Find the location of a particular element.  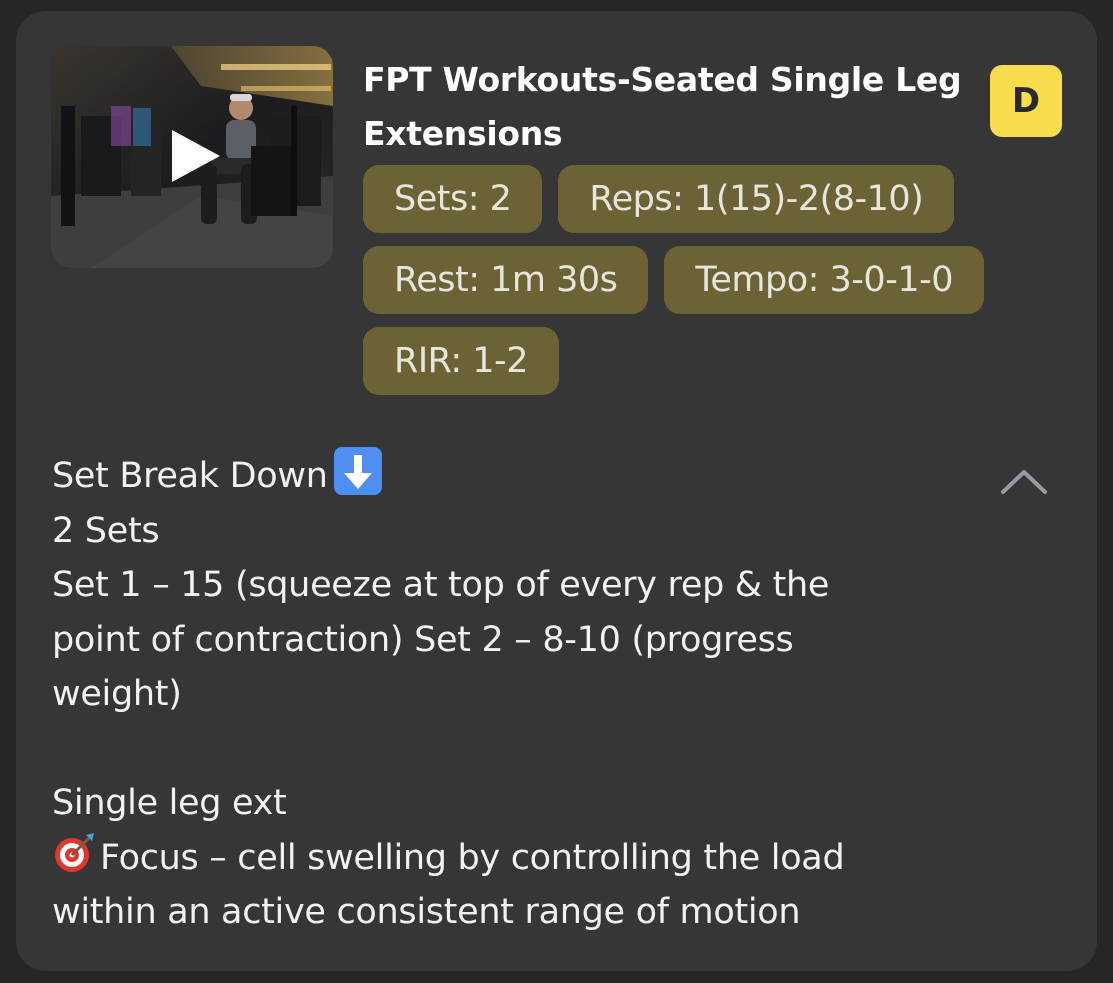

rir-chip: RIR: 1-2 is located at coordinates (461, 361).